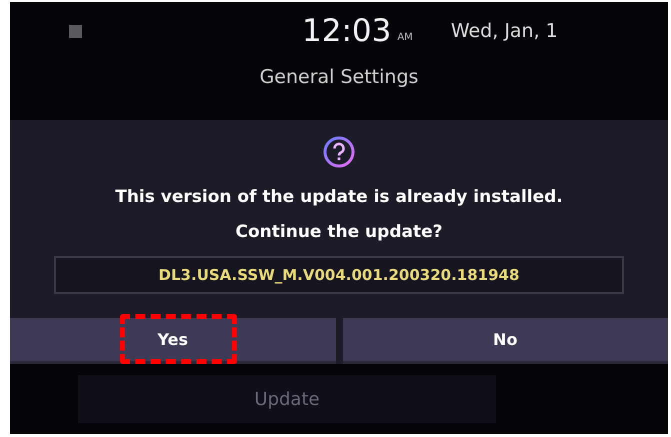 The height and width of the screenshot is (437, 671). Describe the element at coordinates (405, 37) in the screenshot. I see `clock-meridiem: AM` at that location.